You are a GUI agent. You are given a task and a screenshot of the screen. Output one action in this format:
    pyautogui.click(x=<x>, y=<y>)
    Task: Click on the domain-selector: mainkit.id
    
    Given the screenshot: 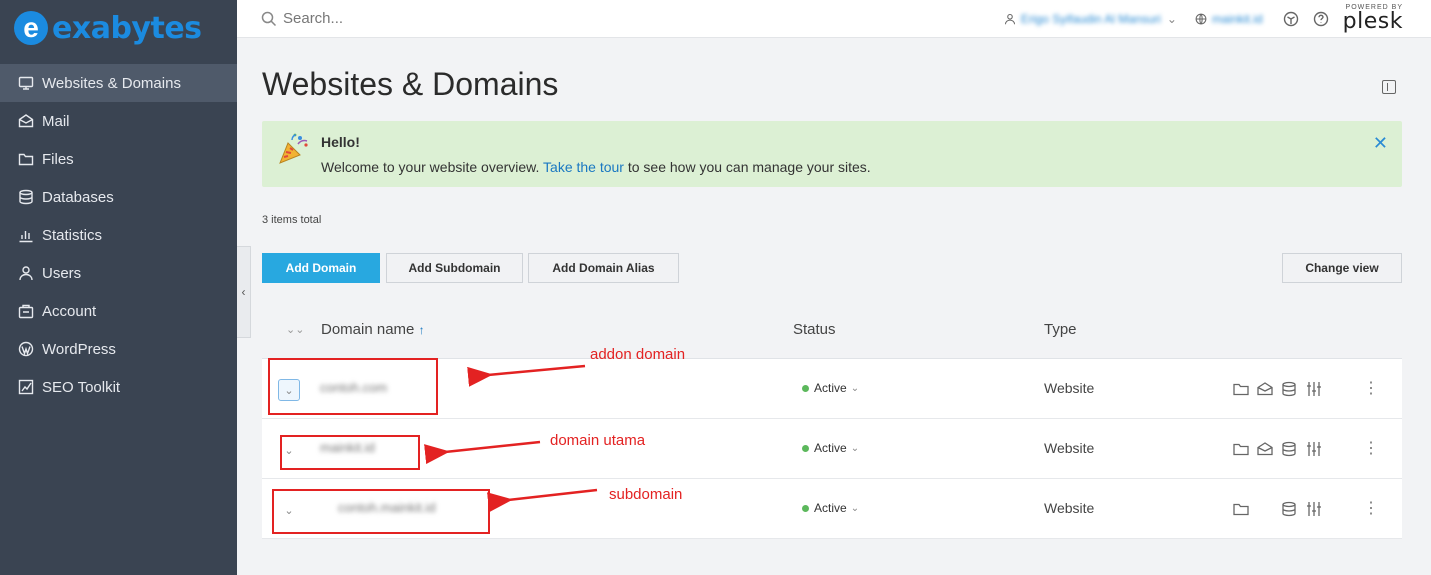 What is the action you would take?
    pyautogui.click(x=1229, y=19)
    